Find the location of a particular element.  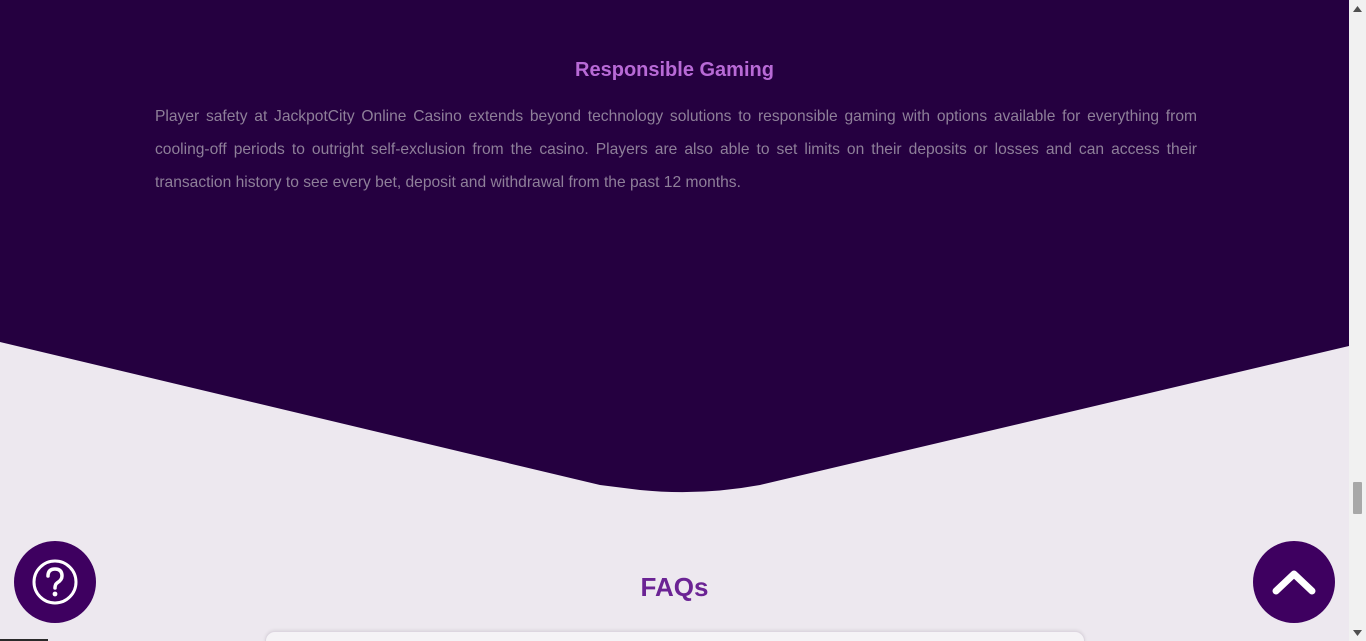

faqs-title: FAQs is located at coordinates (674, 587).